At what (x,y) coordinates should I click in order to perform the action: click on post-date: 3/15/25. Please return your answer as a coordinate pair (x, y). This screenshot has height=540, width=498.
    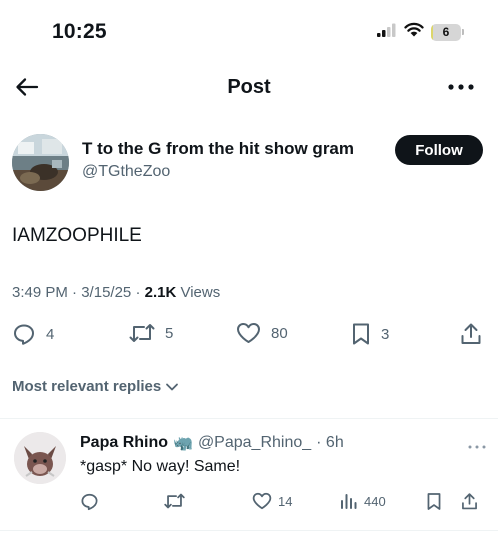
    Looking at the image, I should click on (106, 292).